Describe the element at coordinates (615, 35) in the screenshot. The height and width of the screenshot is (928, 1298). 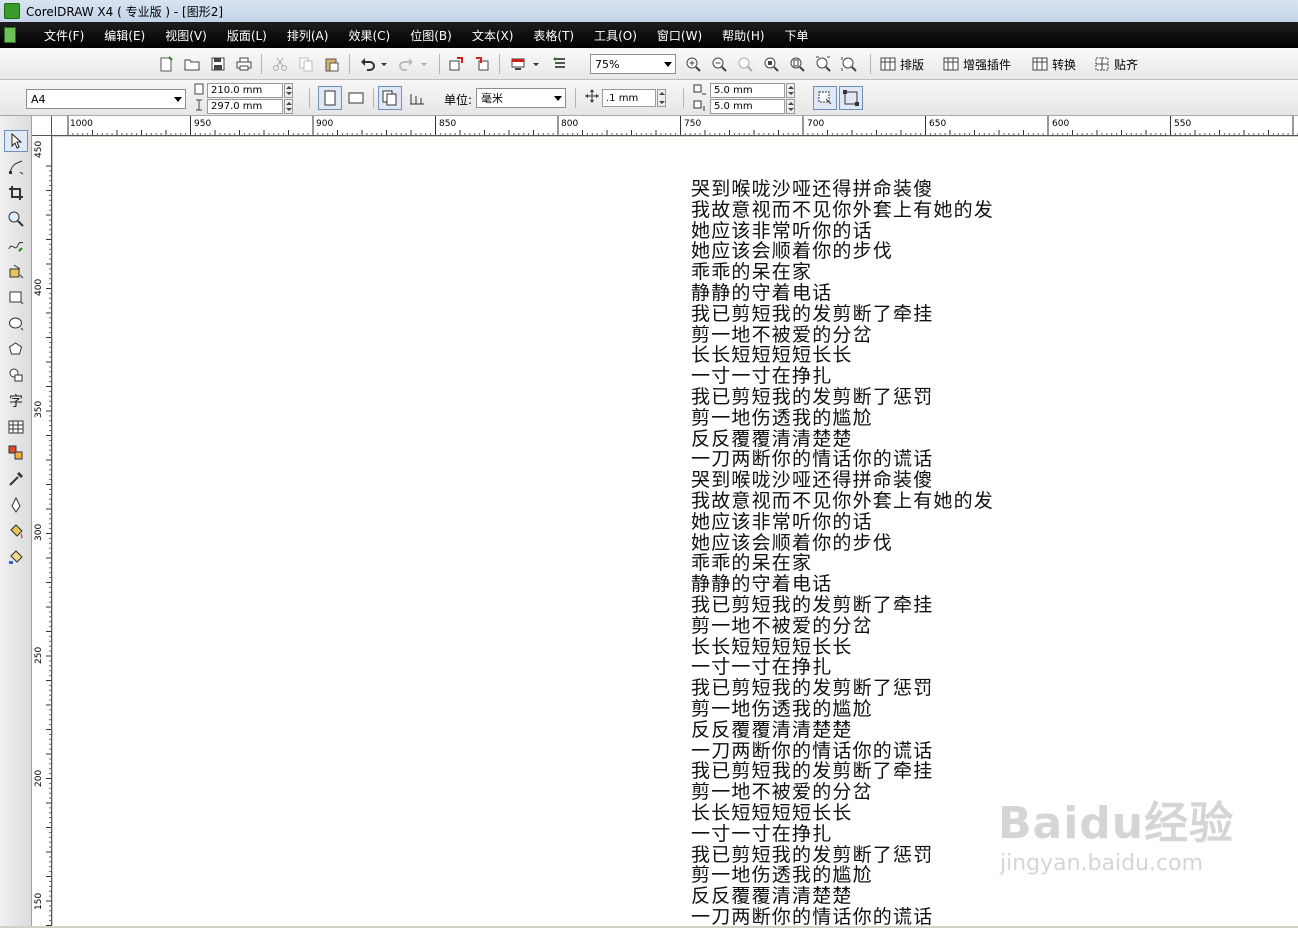
I see `menu-tools: 工具(O)` at that location.